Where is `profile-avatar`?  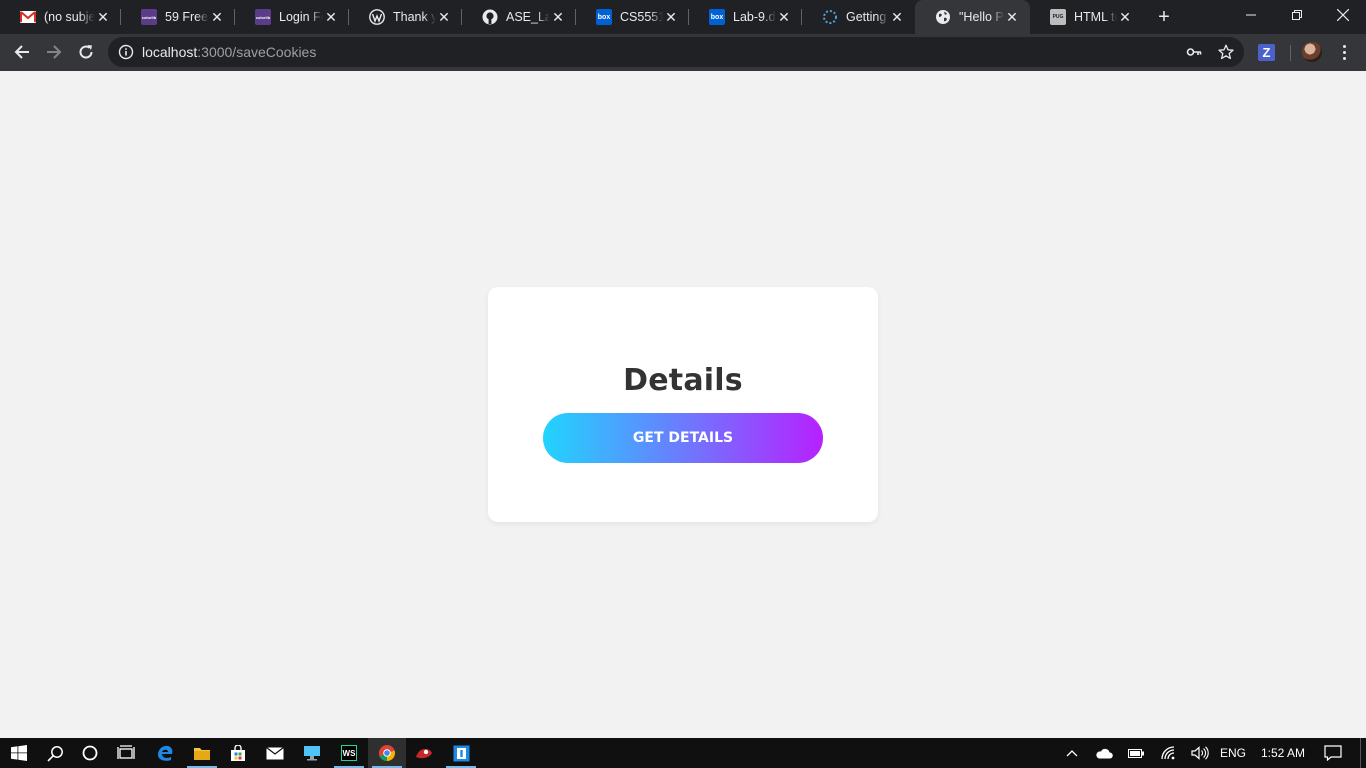 profile-avatar is located at coordinates (1312, 52).